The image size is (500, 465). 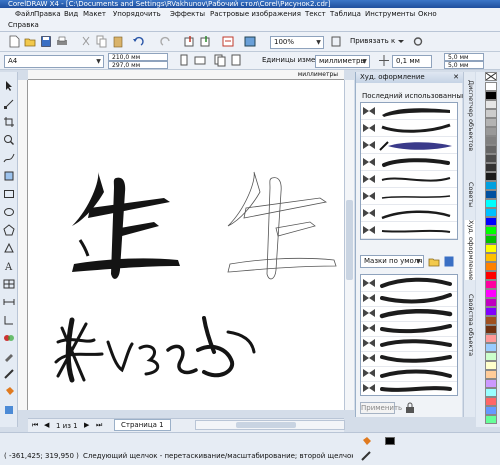 I want to click on new-document-icon, so click(x=14, y=41).